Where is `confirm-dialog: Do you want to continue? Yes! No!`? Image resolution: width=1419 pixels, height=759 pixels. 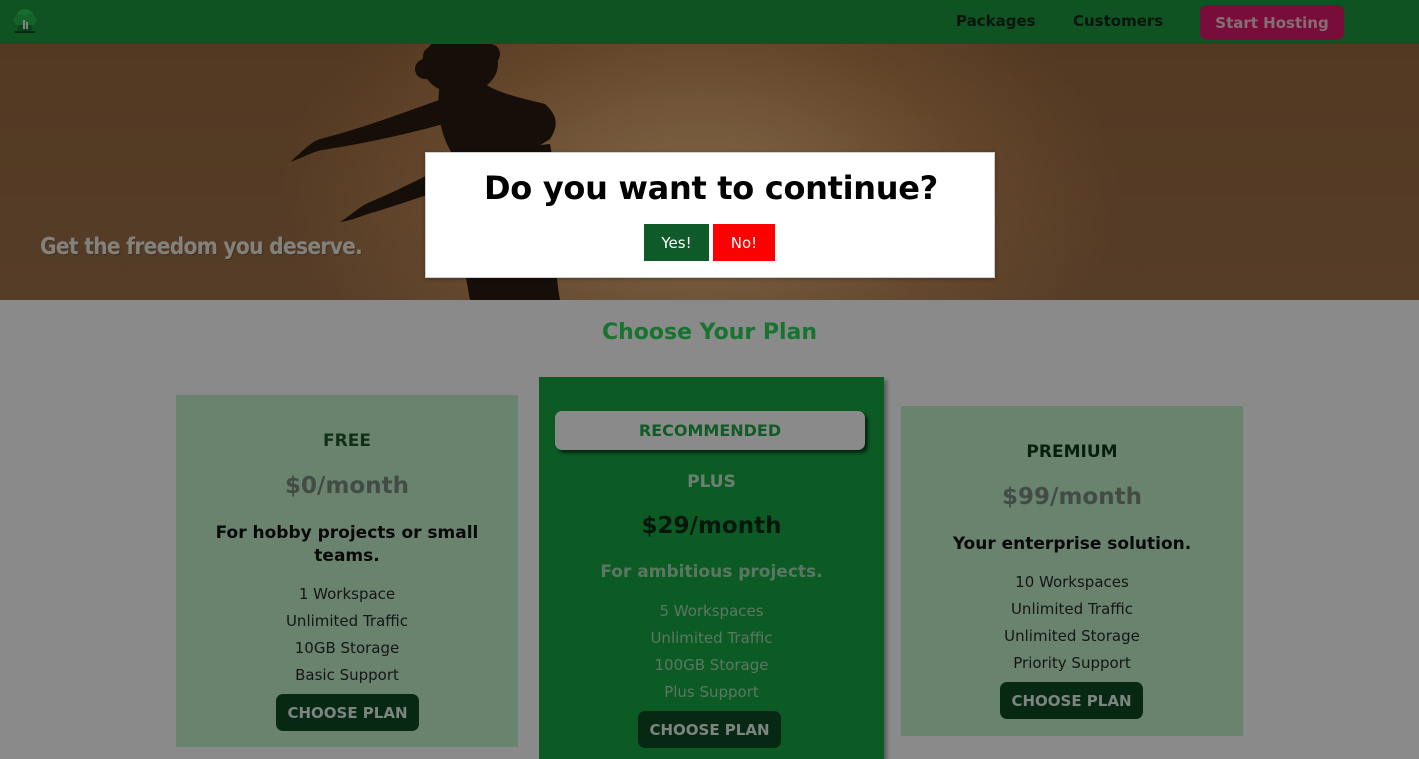
confirm-dialog: Do you want to continue? Yes! No! is located at coordinates (710, 215).